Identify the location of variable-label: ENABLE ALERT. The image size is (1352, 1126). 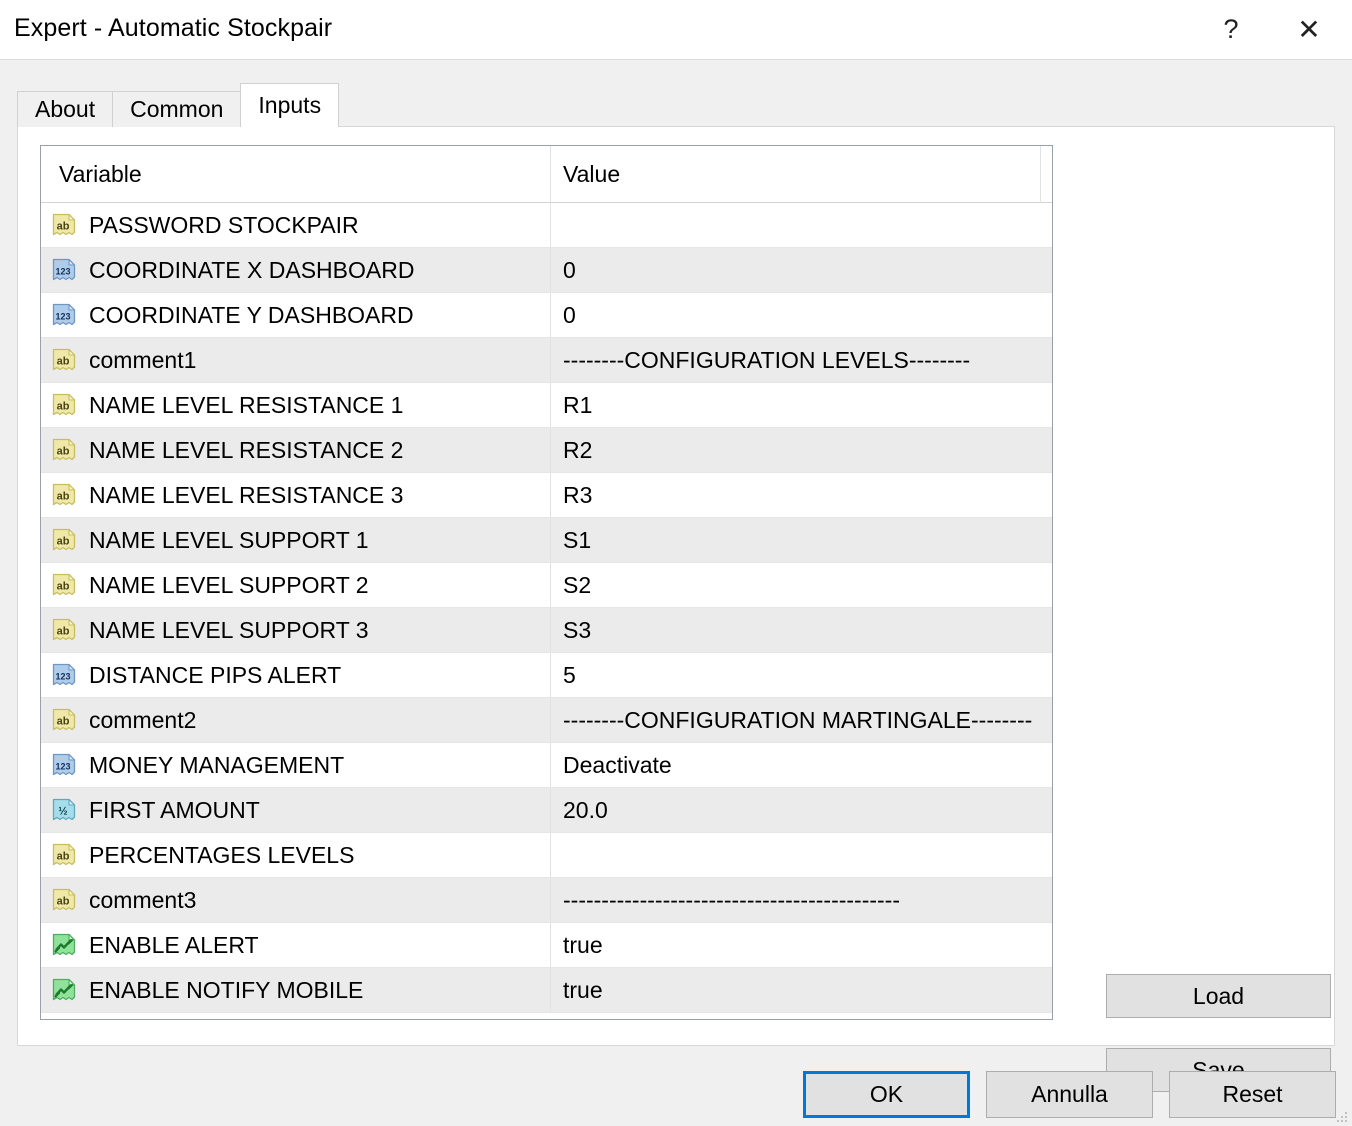
(174, 944).